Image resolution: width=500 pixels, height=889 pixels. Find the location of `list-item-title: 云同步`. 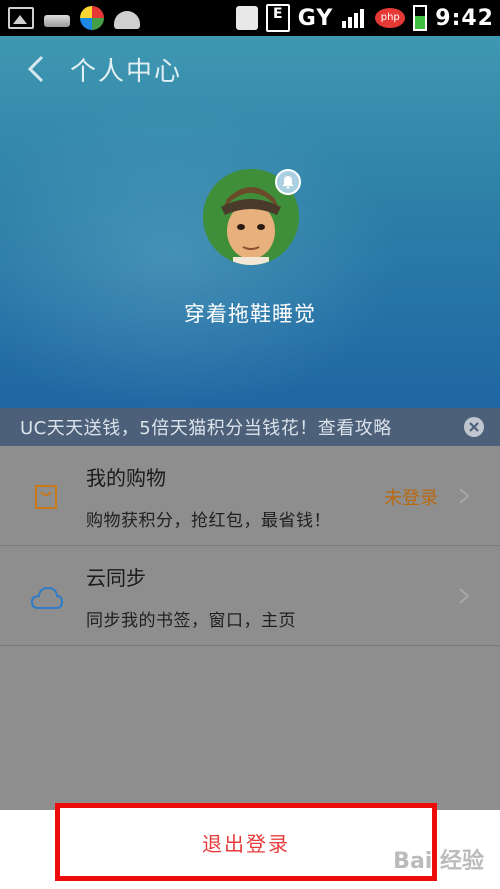

list-item-title: 云同步 is located at coordinates (116, 578).